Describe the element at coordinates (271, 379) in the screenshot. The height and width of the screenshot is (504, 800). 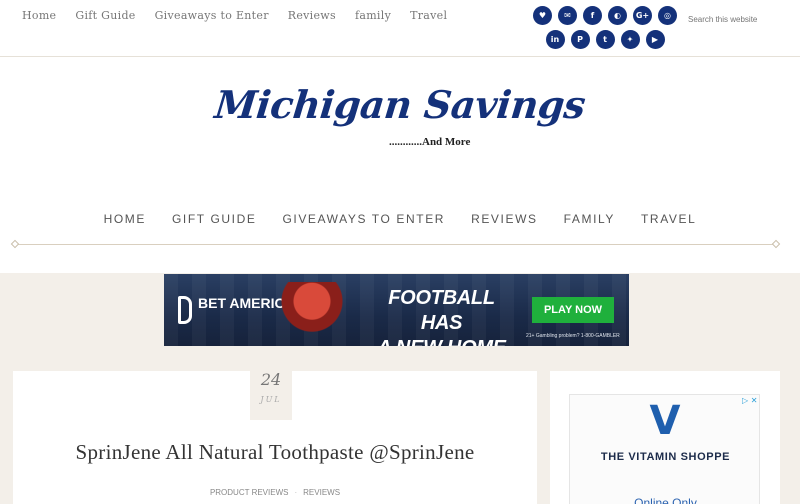
I see `post-date-day: 24` at that location.